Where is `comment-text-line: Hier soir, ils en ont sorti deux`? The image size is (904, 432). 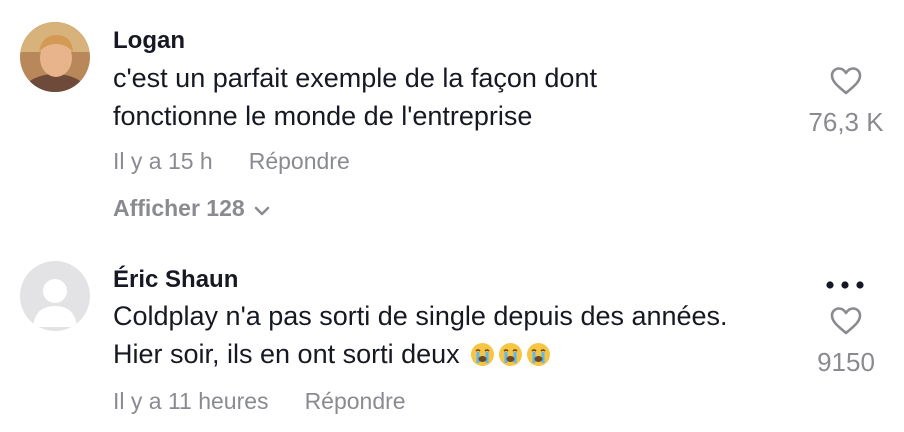 comment-text-line: Hier soir, ils en ont sorti deux is located at coordinates (286, 354).